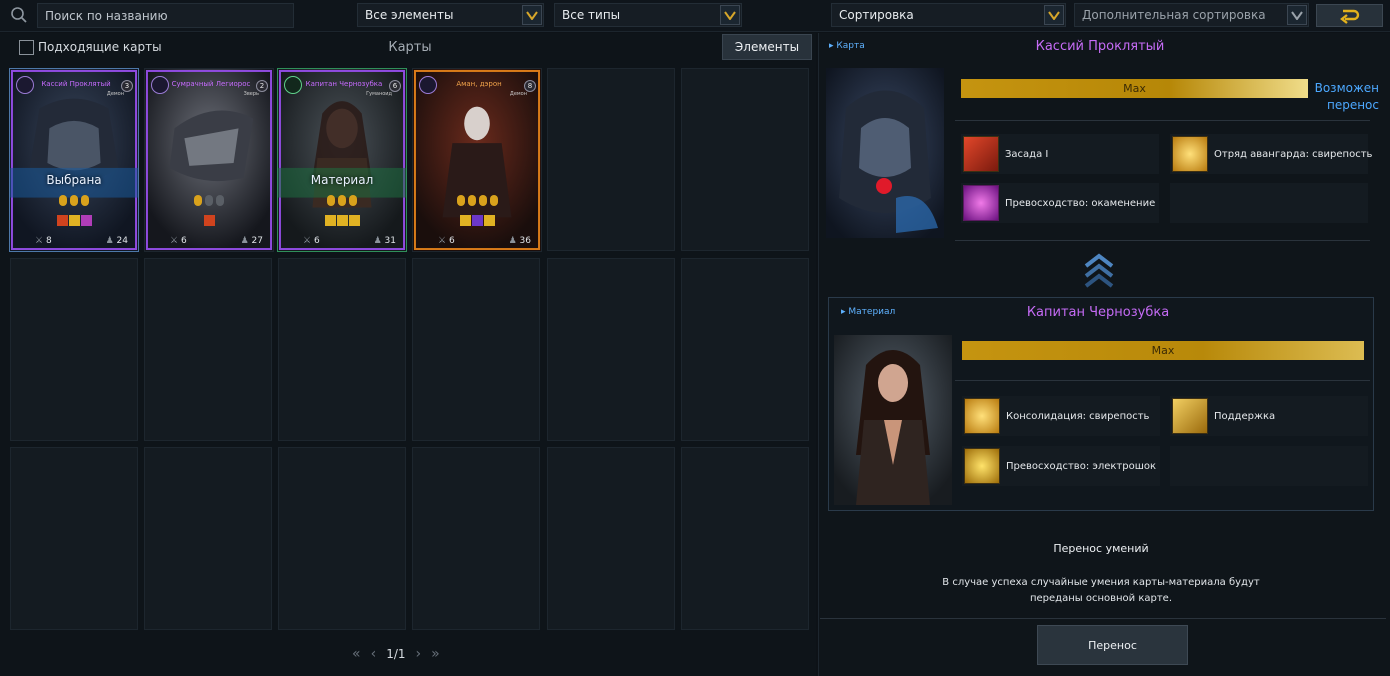 This screenshot has width=1390, height=676. What do you see at coordinates (1190, 154) in the screenshot?
I see `vanguard-skill-icon` at bounding box center [1190, 154].